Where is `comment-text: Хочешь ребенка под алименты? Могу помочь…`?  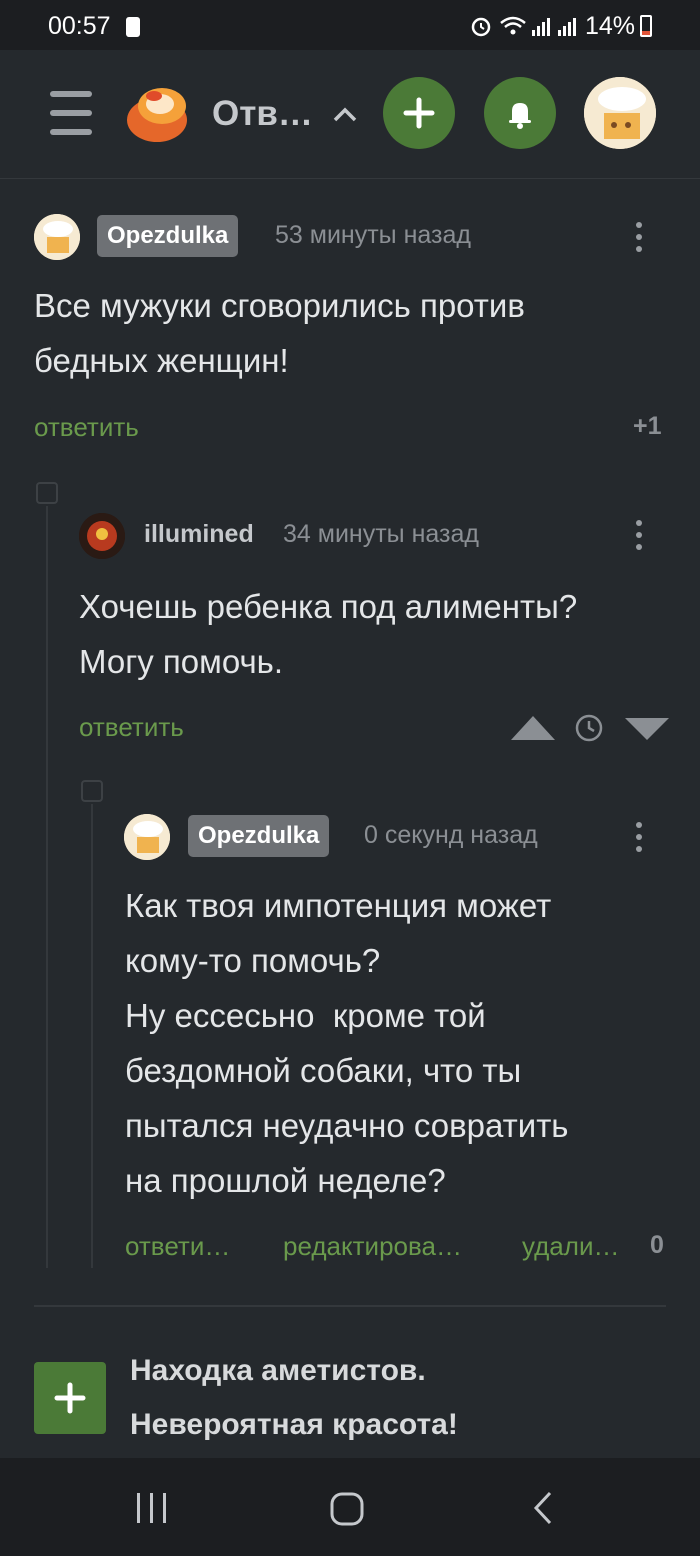
comment-text: Хочешь ребенка под алименты? Могу помочь… is located at coordinates (328, 634).